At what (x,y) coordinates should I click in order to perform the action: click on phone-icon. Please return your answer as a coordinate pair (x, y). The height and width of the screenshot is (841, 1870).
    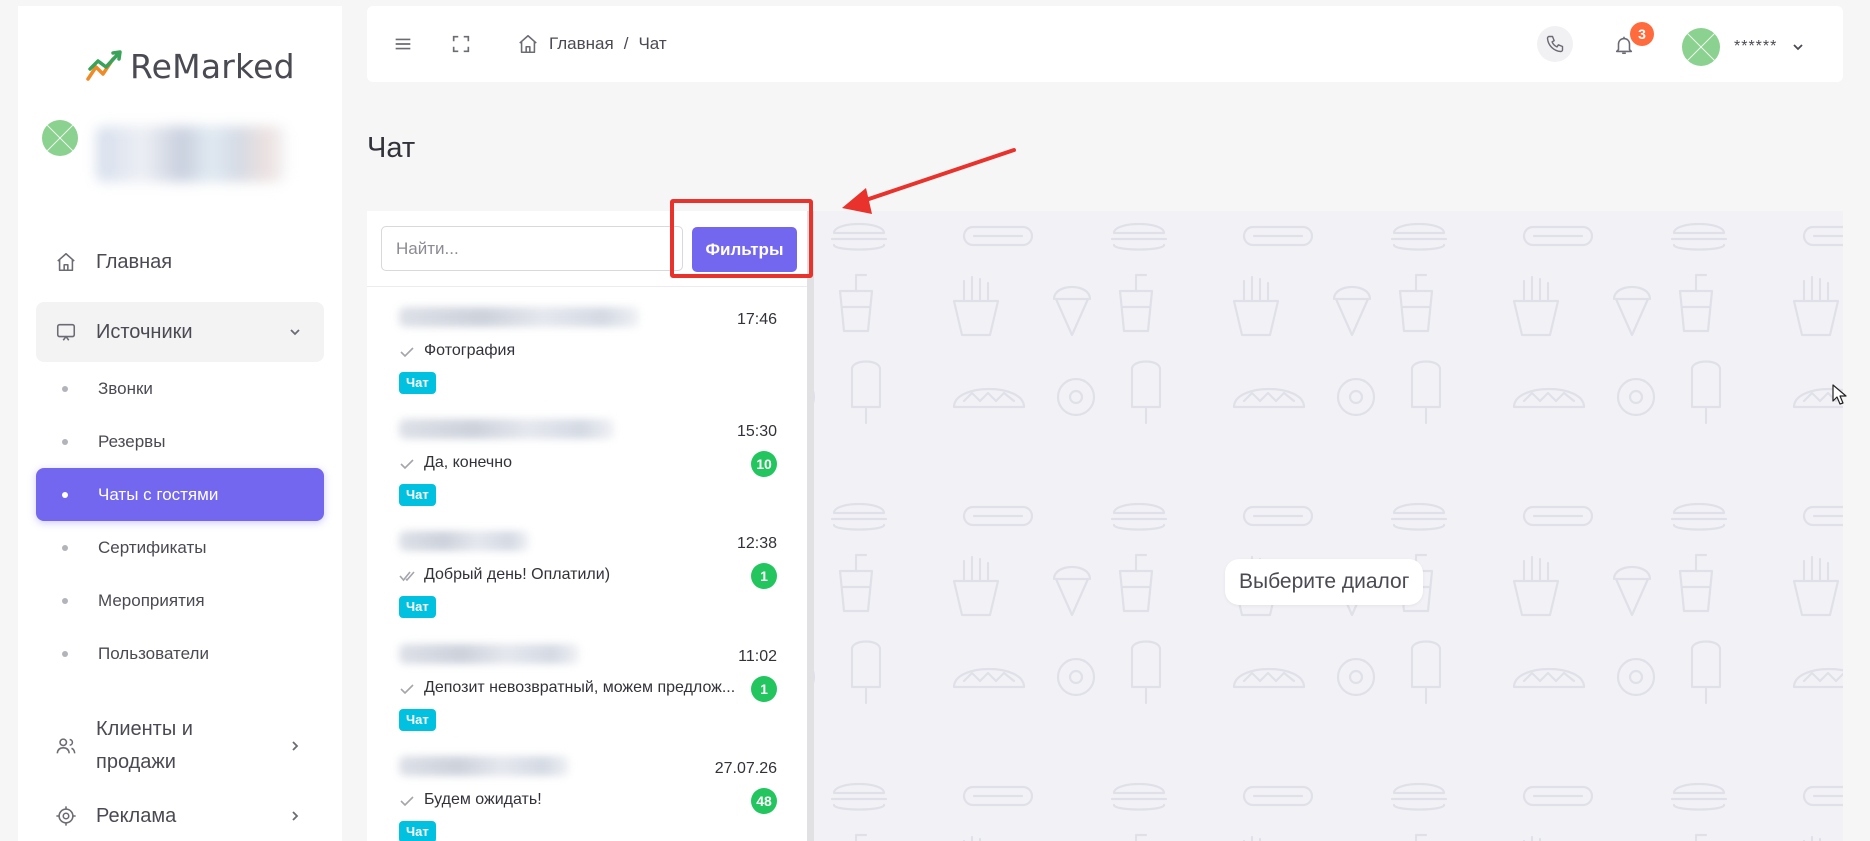
    Looking at the image, I should click on (1555, 44).